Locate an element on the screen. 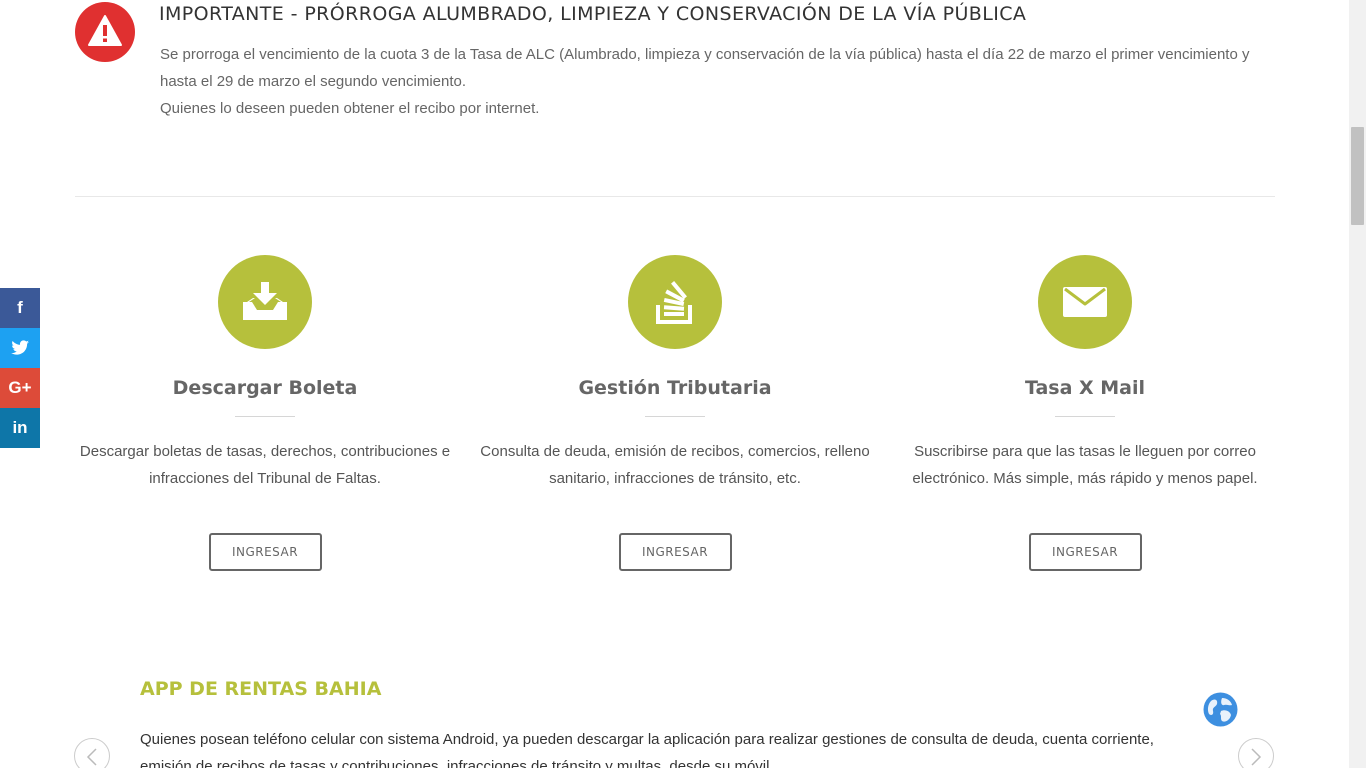  ingresar-descargar-boleta-button: INGRESAR is located at coordinates (265, 552).